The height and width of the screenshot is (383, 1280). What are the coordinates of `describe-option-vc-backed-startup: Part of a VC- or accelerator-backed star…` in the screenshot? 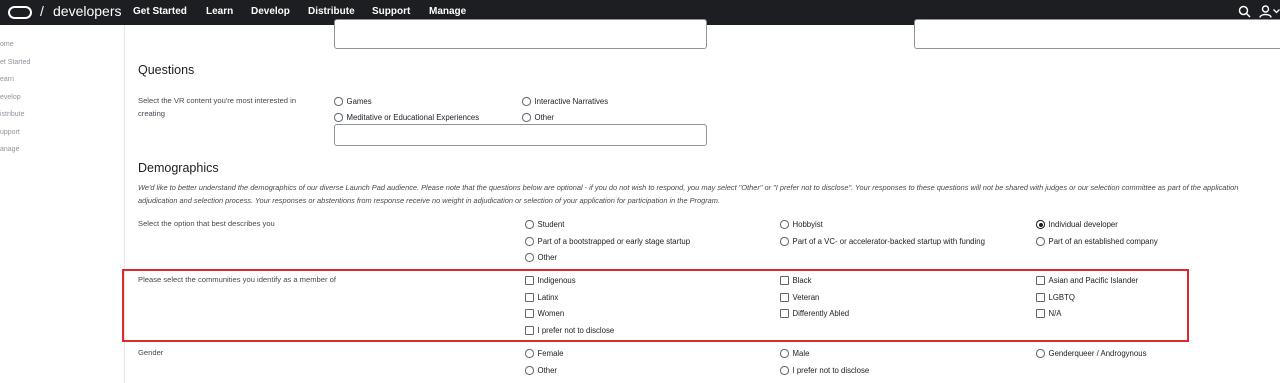 It's located at (882, 241).